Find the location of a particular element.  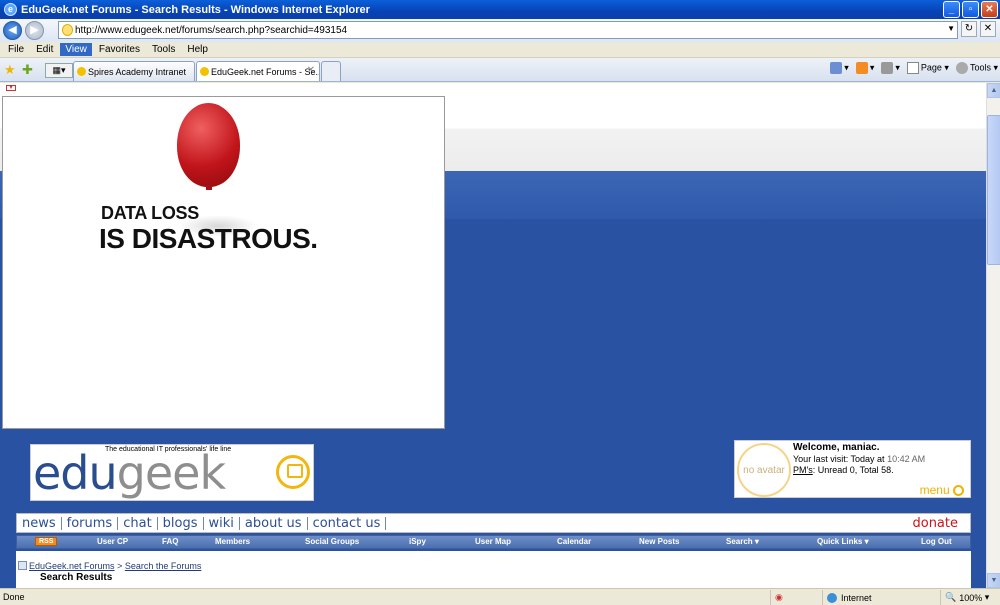

nav-contact-us: contact us is located at coordinates (347, 523).